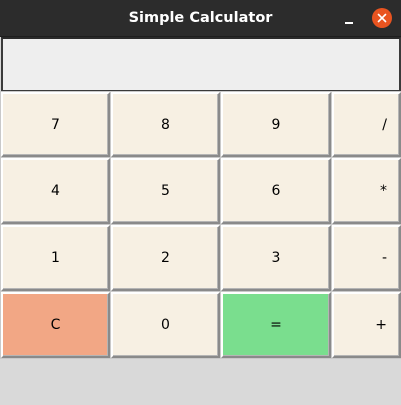  What do you see at coordinates (366, 191) in the screenshot?
I see `key-multiply: *` at bounding box center [366, 191].